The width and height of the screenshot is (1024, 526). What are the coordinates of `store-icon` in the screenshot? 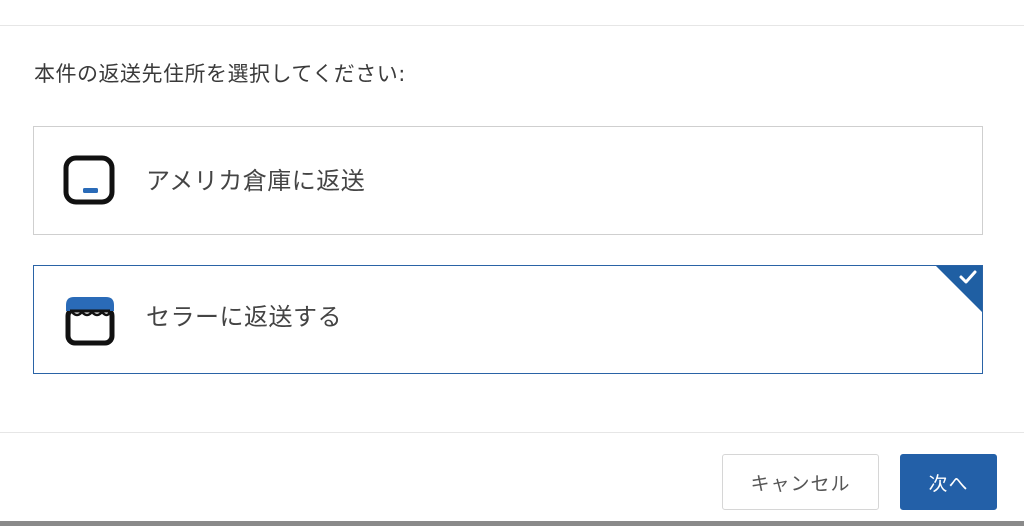 It's located at (90, 321).